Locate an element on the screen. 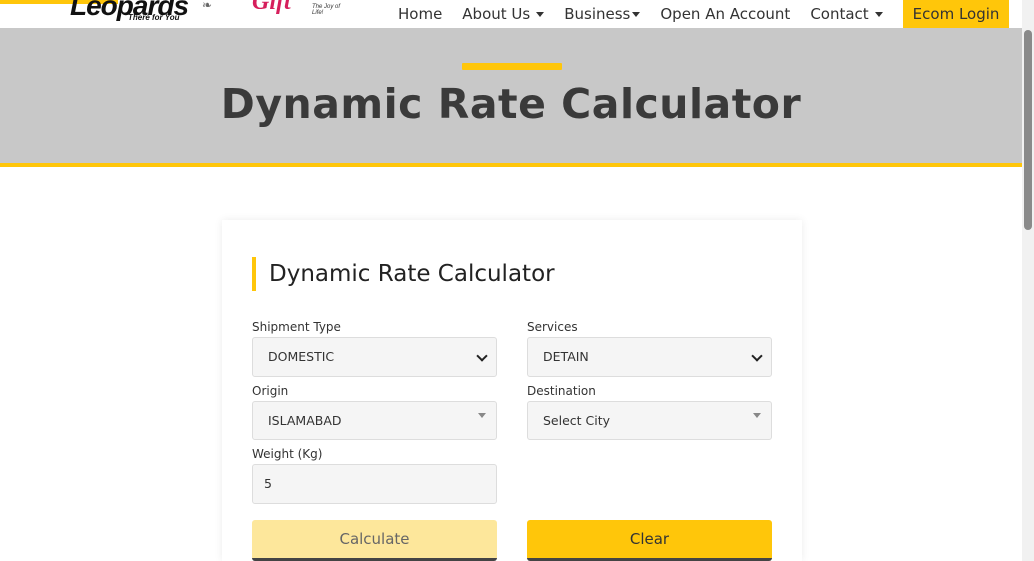 This screenshot has width=1034, height=561. nav-home-label: Home is located at coordinates (420, 14).